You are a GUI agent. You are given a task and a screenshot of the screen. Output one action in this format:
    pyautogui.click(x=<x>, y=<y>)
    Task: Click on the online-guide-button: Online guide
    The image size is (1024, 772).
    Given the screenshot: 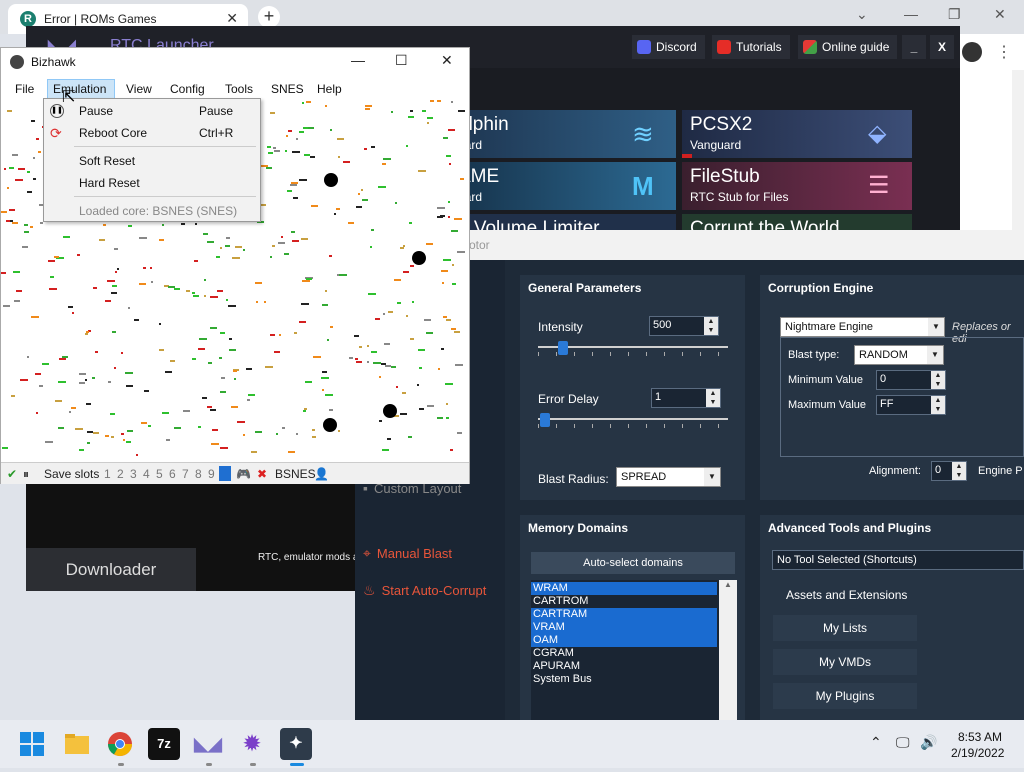 What is the action you would take?
    pyautogui.click(x=848, y=47)
    